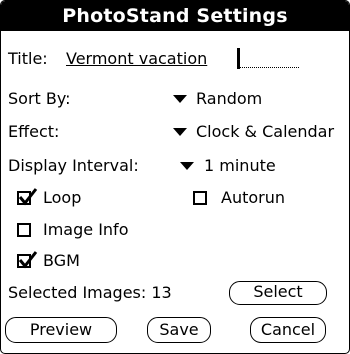 Image resolution: width=350 pixels, height=354 pixels. Describe the element at coordinates (229, 98) in the screenshot. I see `sort-by-value: Random` at that location.